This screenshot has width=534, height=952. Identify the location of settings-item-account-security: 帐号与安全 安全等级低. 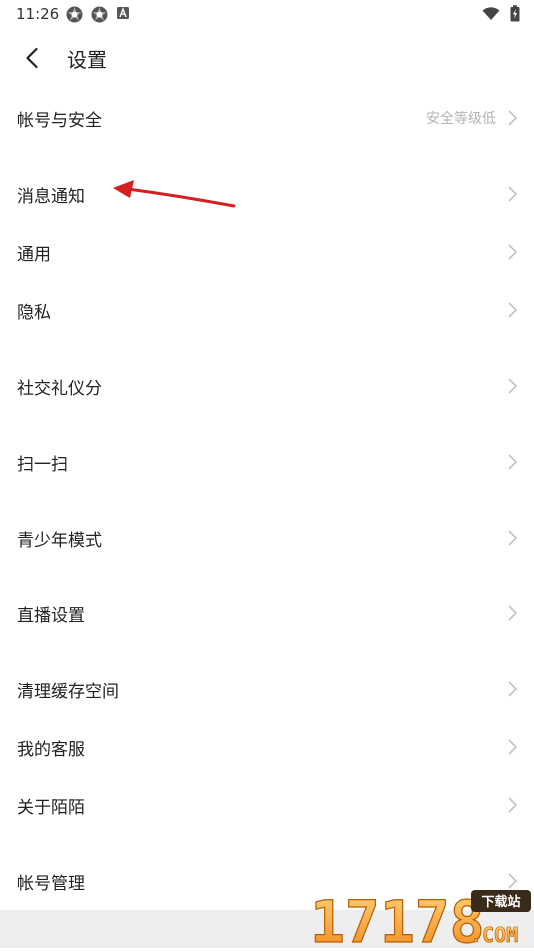
(267, 118).